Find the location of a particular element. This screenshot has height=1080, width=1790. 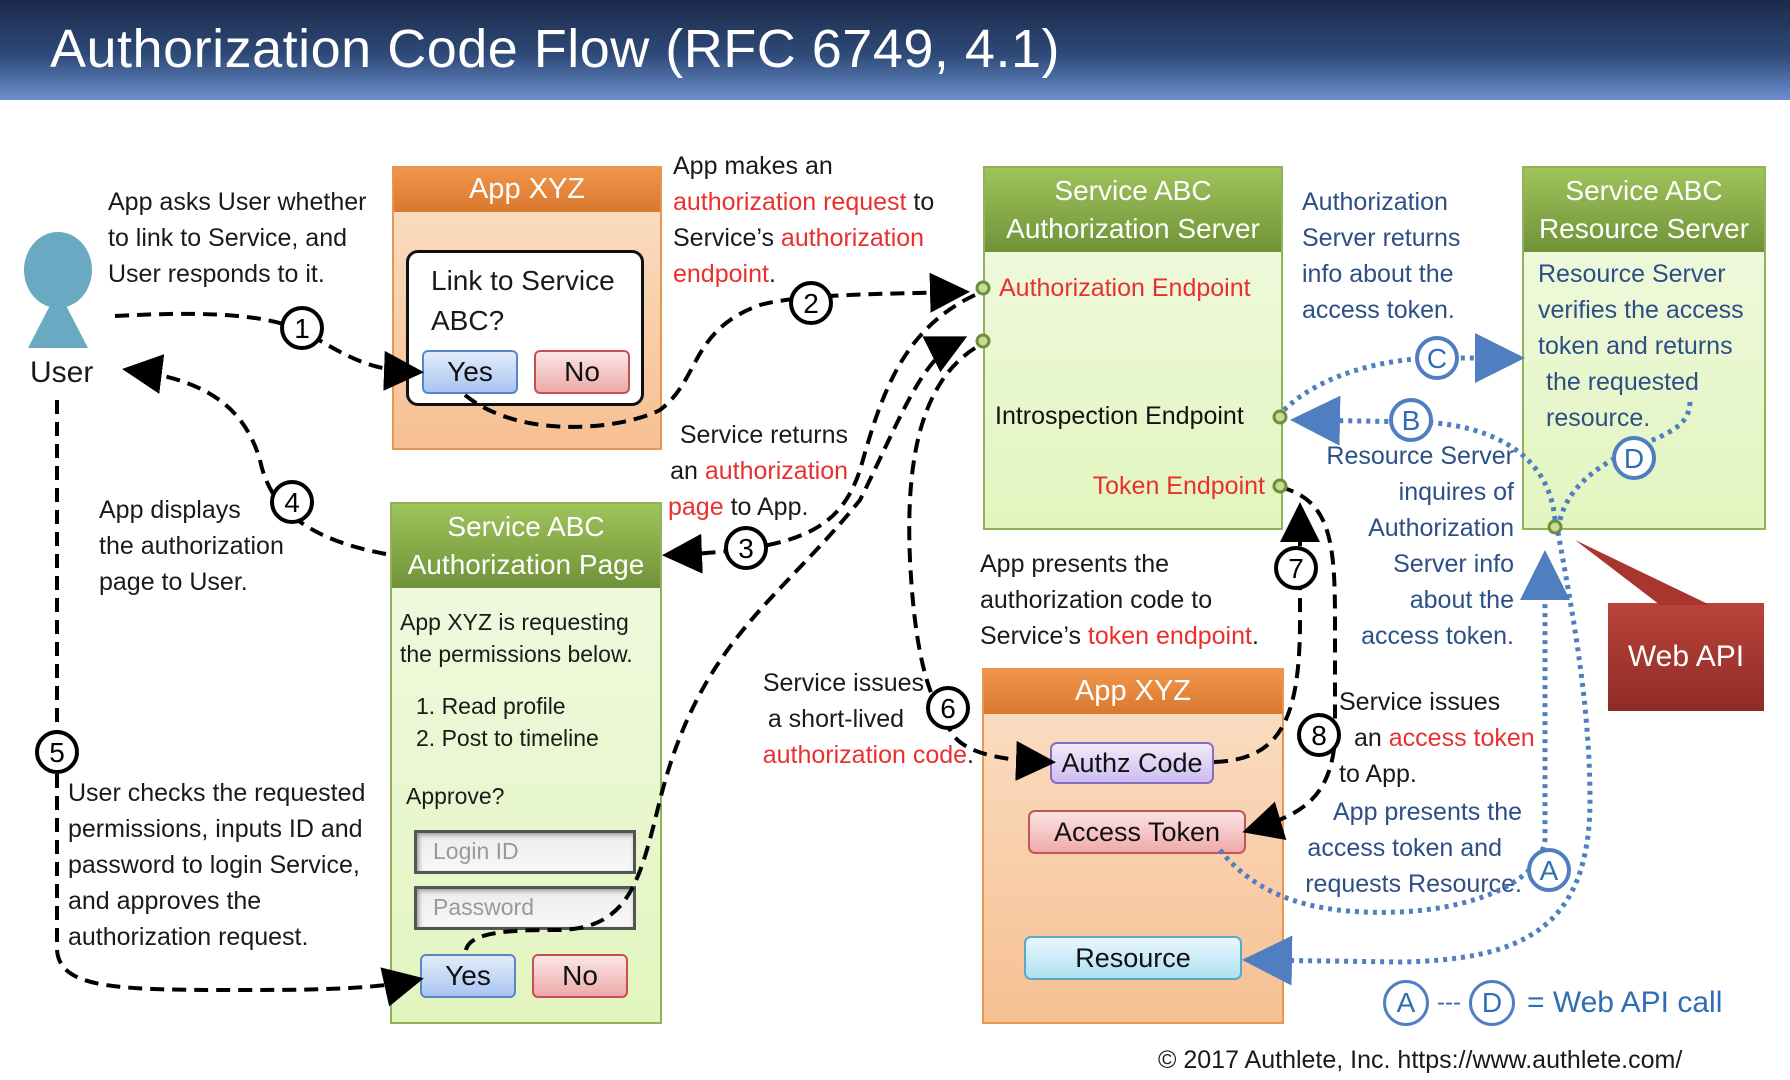

api-badge-b: B is located at coordinates (1411, 420).